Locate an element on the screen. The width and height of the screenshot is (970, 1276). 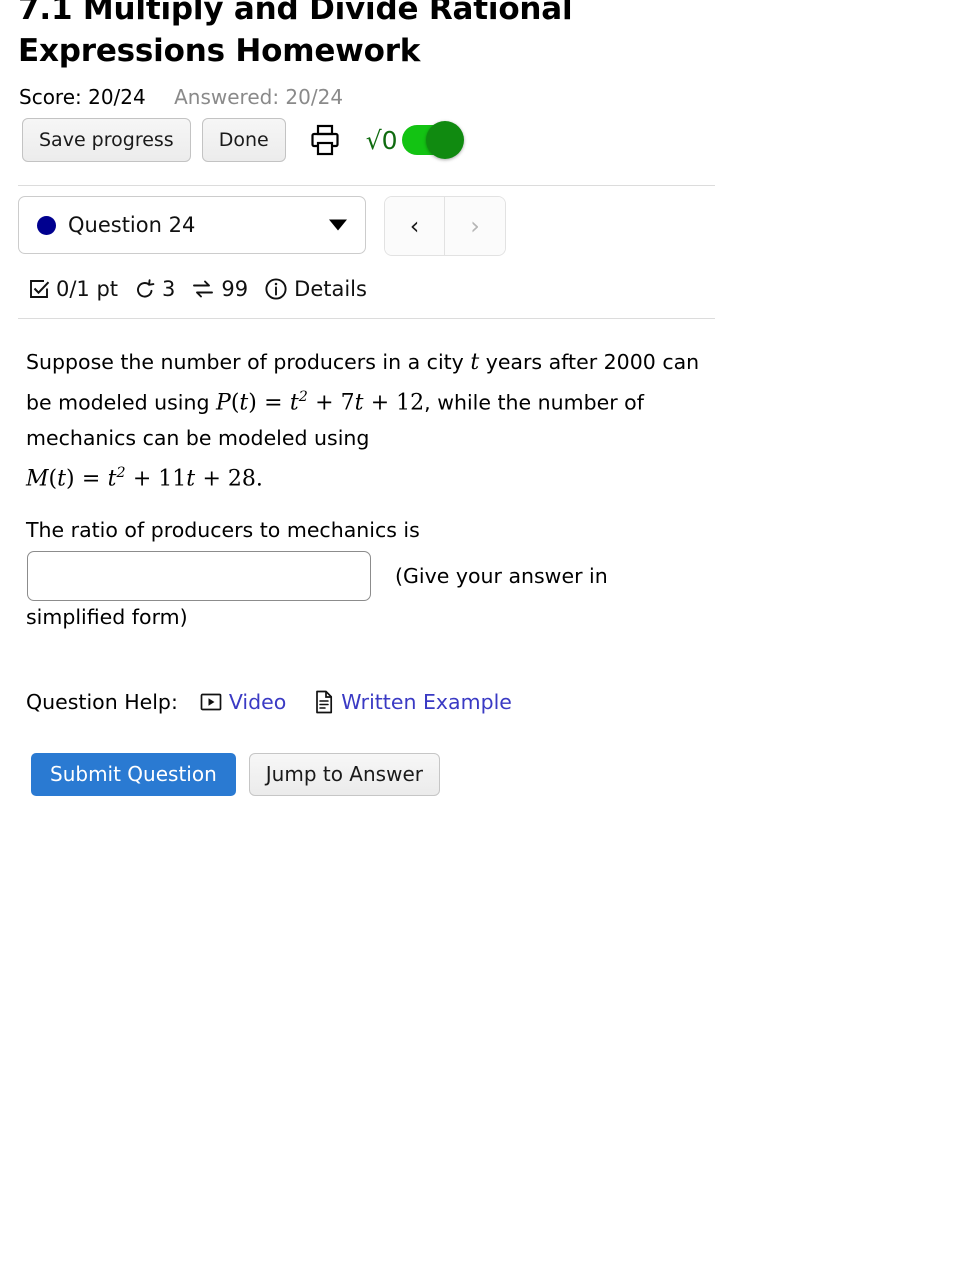
score-row: Score: 20/24 Answered: 20/24 is located at coordinates (181, 97).